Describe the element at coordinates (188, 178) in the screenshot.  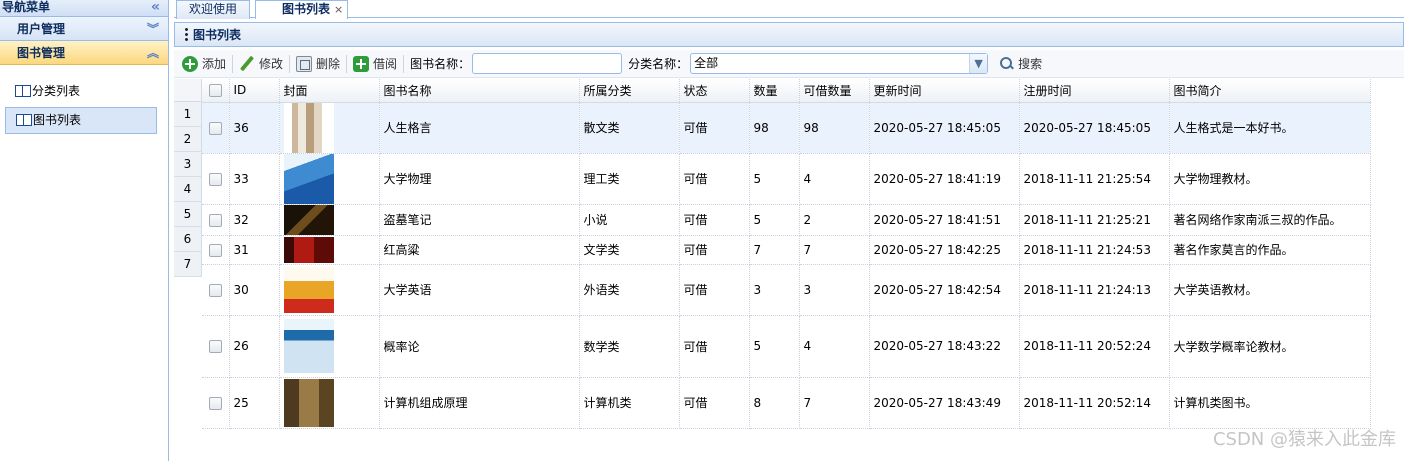
I see `row-number-column: 1 2 3 4 5 6 7` at that location.